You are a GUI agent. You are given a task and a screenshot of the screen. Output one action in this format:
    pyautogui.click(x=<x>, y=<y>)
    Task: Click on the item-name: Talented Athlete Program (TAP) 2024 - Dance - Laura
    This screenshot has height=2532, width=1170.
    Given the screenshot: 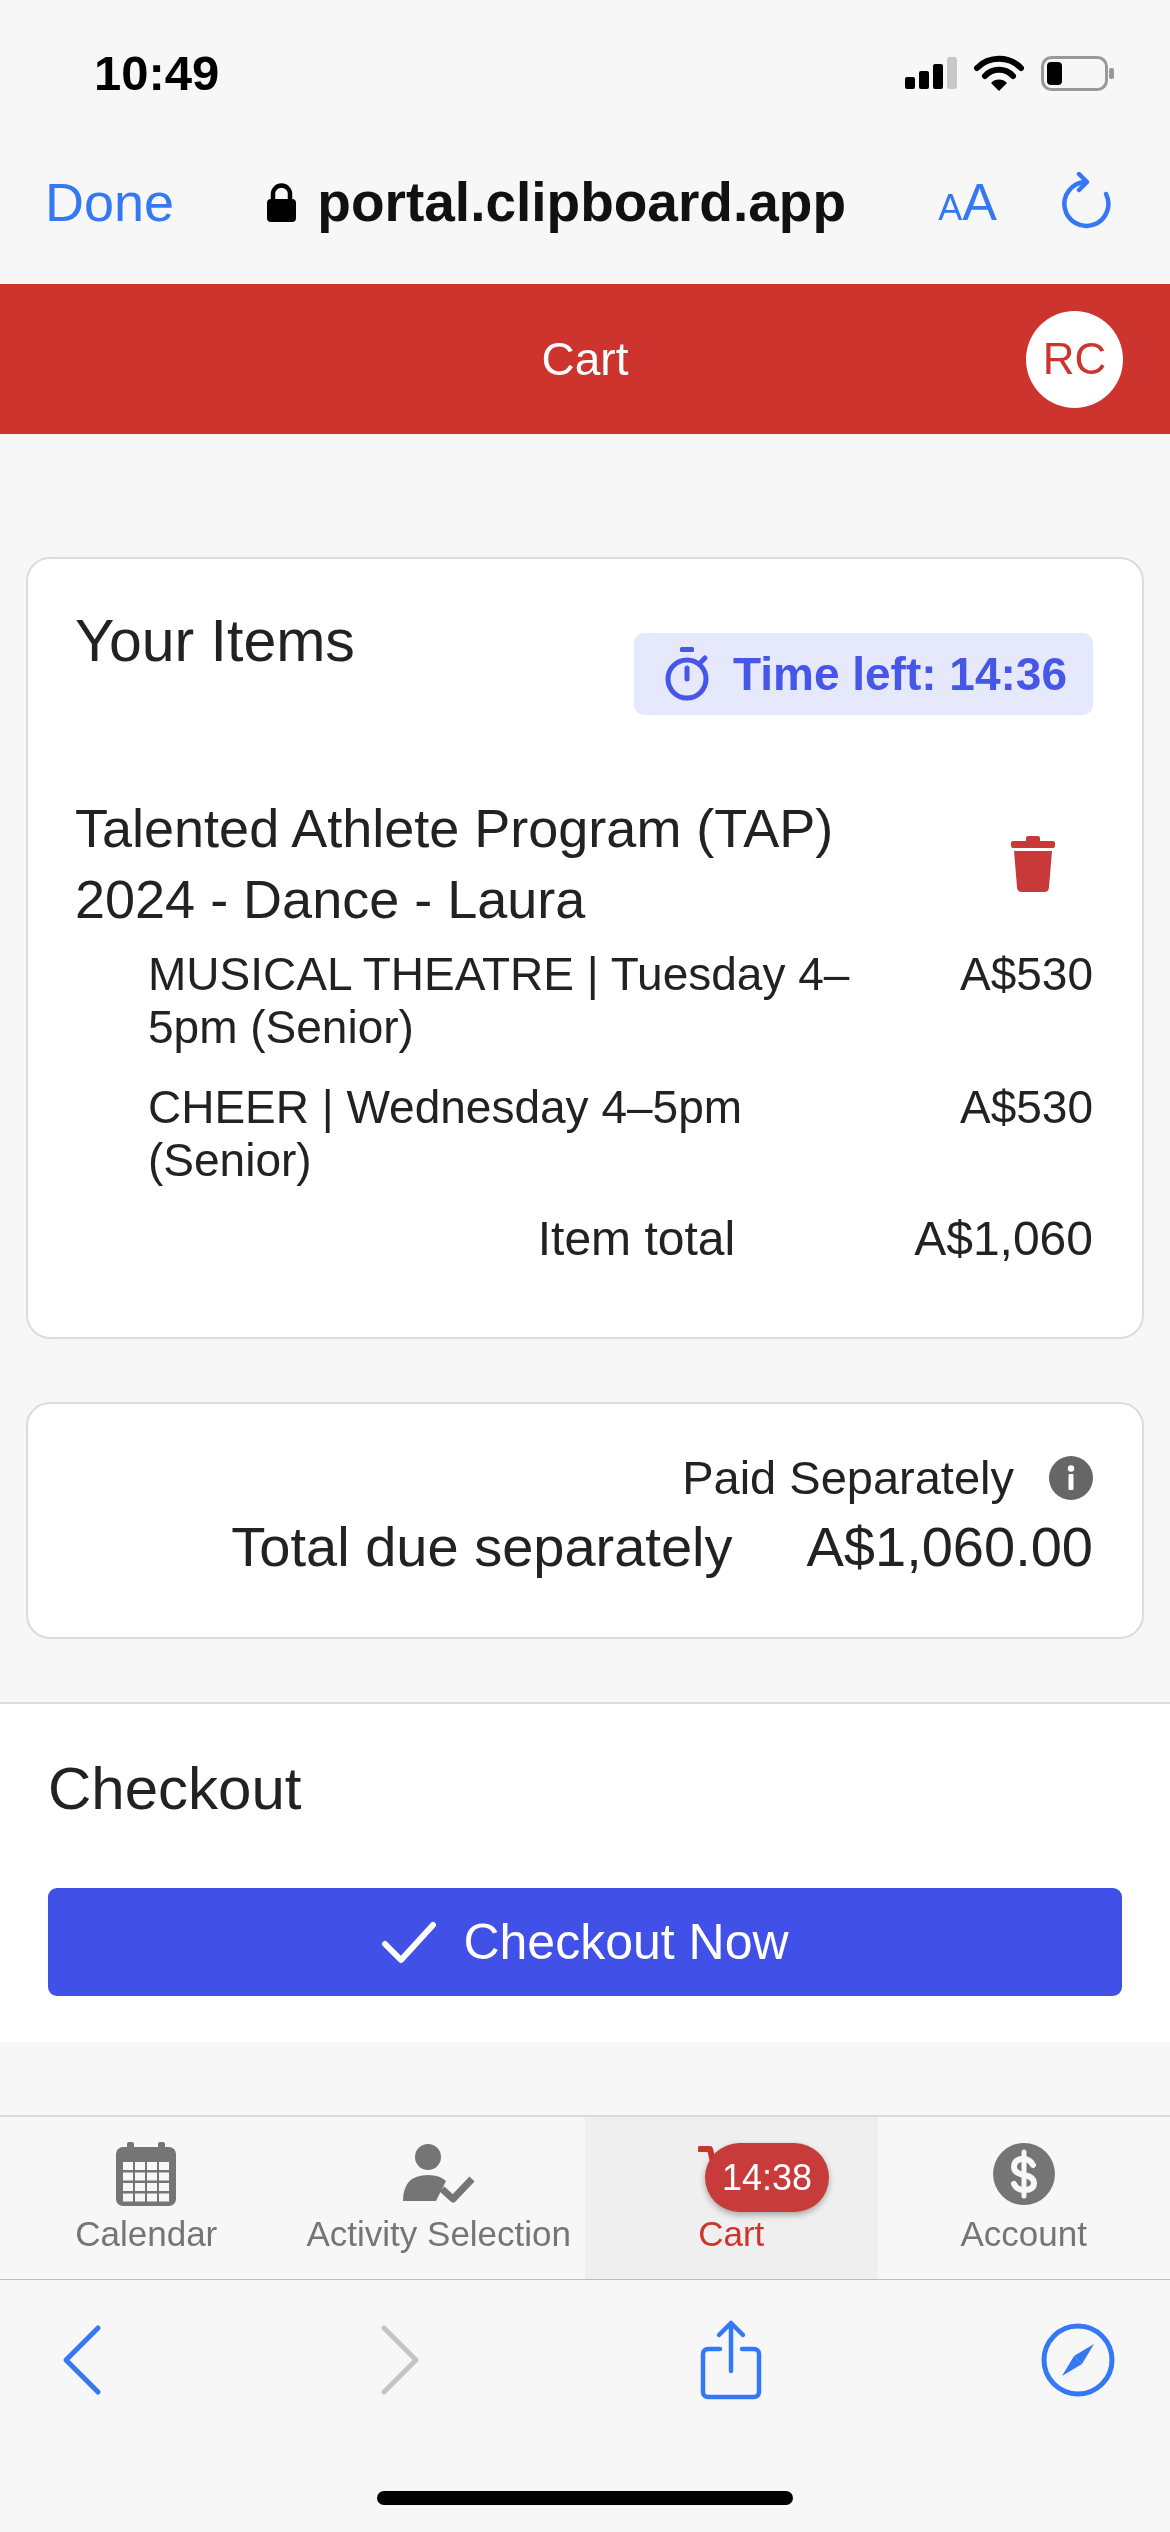 What is the action you would take?
    pyautogui.click(x=455, y=864)
    